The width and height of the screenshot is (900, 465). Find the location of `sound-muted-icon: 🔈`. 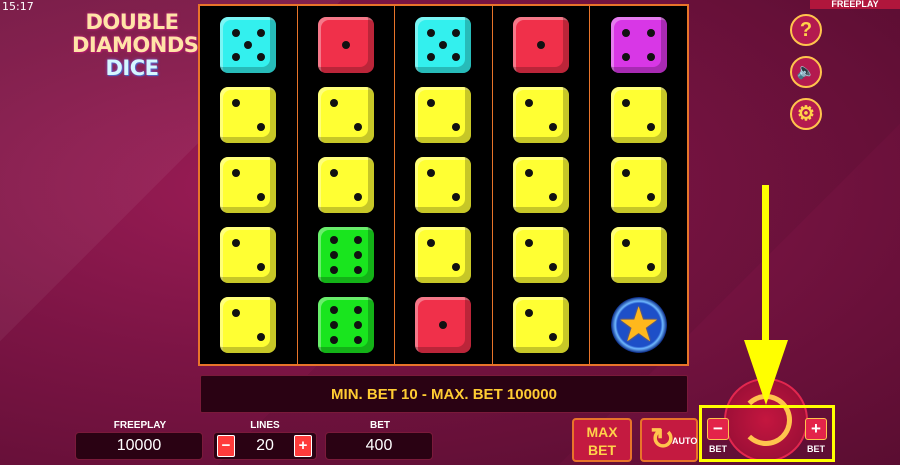

sound-muted-icon: 🔈 is located at coordinates (806, 71).